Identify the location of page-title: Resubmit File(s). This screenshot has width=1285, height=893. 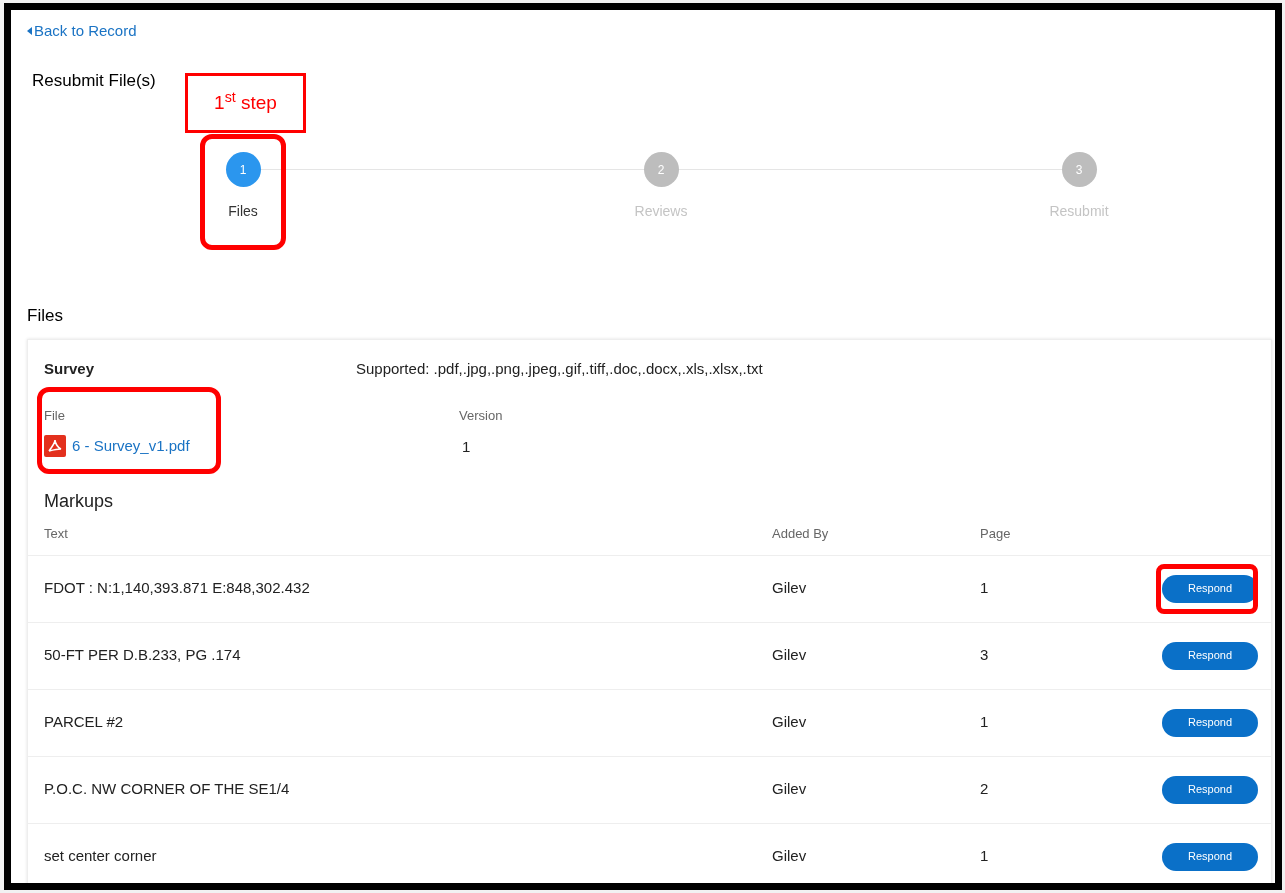
(94, 80).